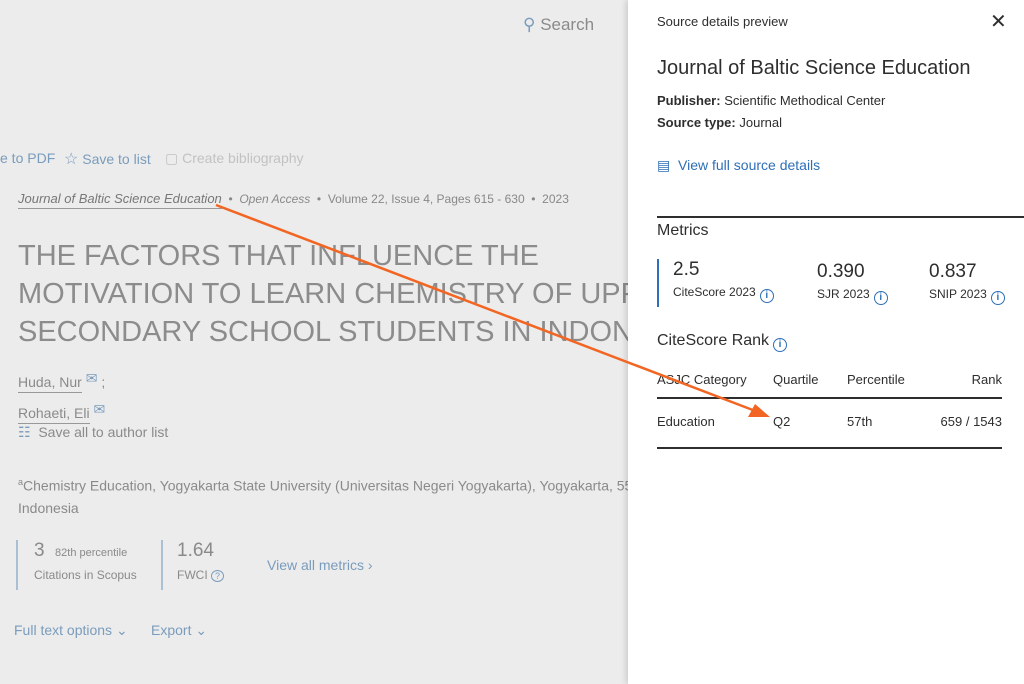 This screenshot has width=1024, height=684. Describe the element at coordinates (829, 424) in the screenshot. I see `table-row: Education Q2 57th 659 / 1543` at that location.